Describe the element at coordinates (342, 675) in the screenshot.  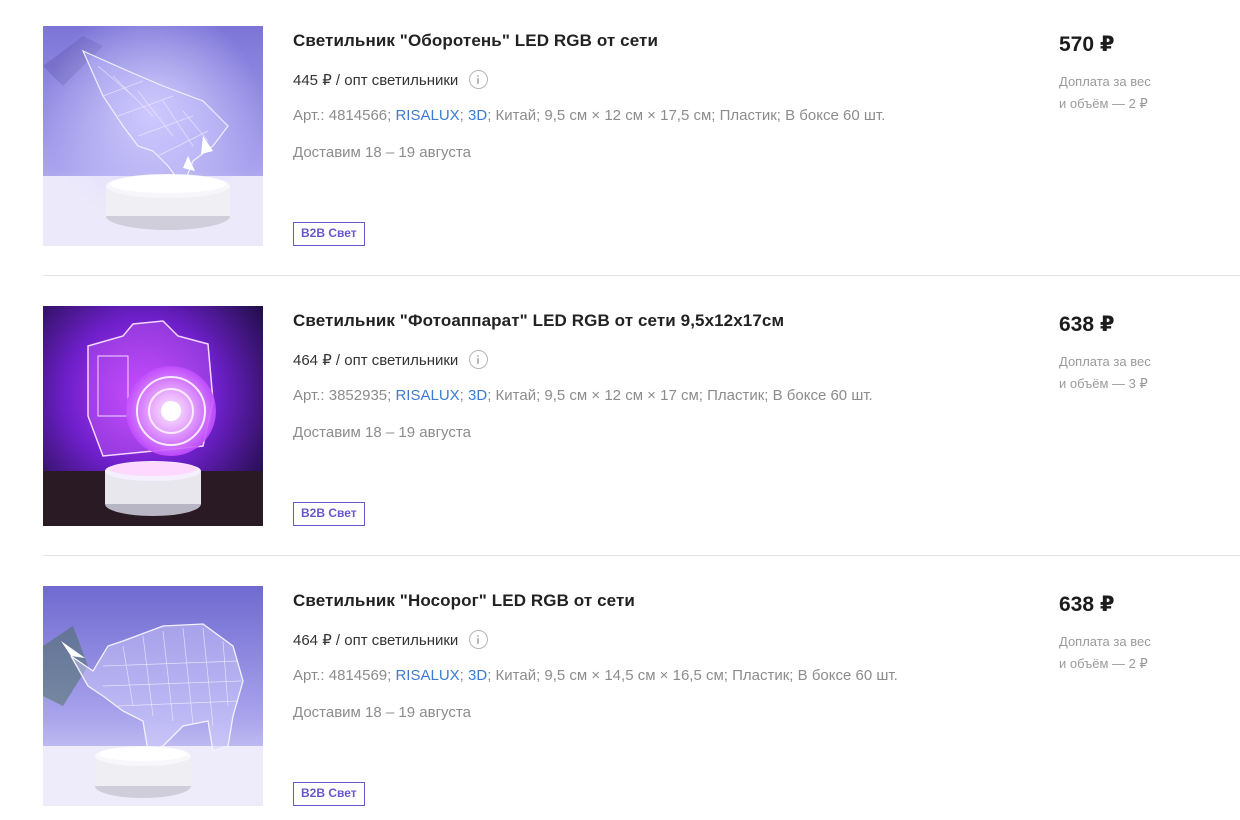
I see `spec-article: Арт.: 4814569;` at that location.